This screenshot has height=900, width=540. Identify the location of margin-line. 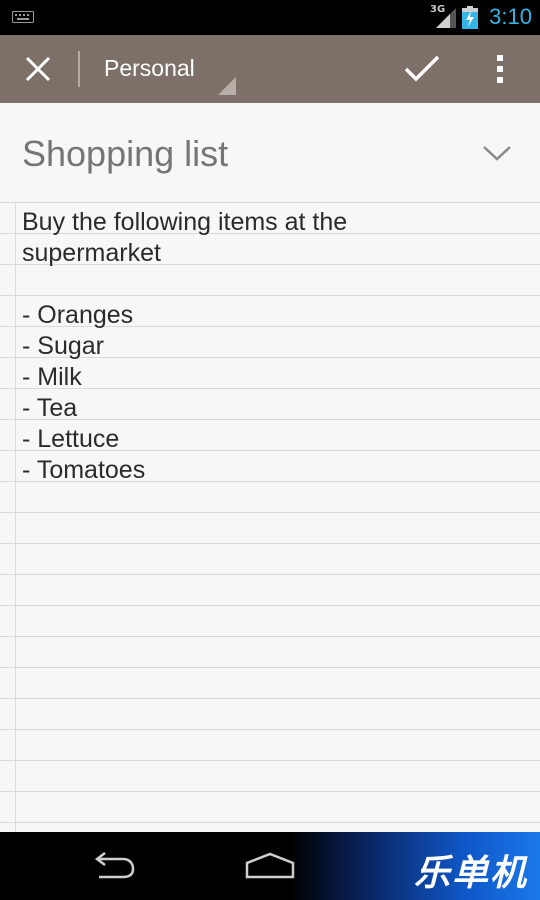
(15, 517).